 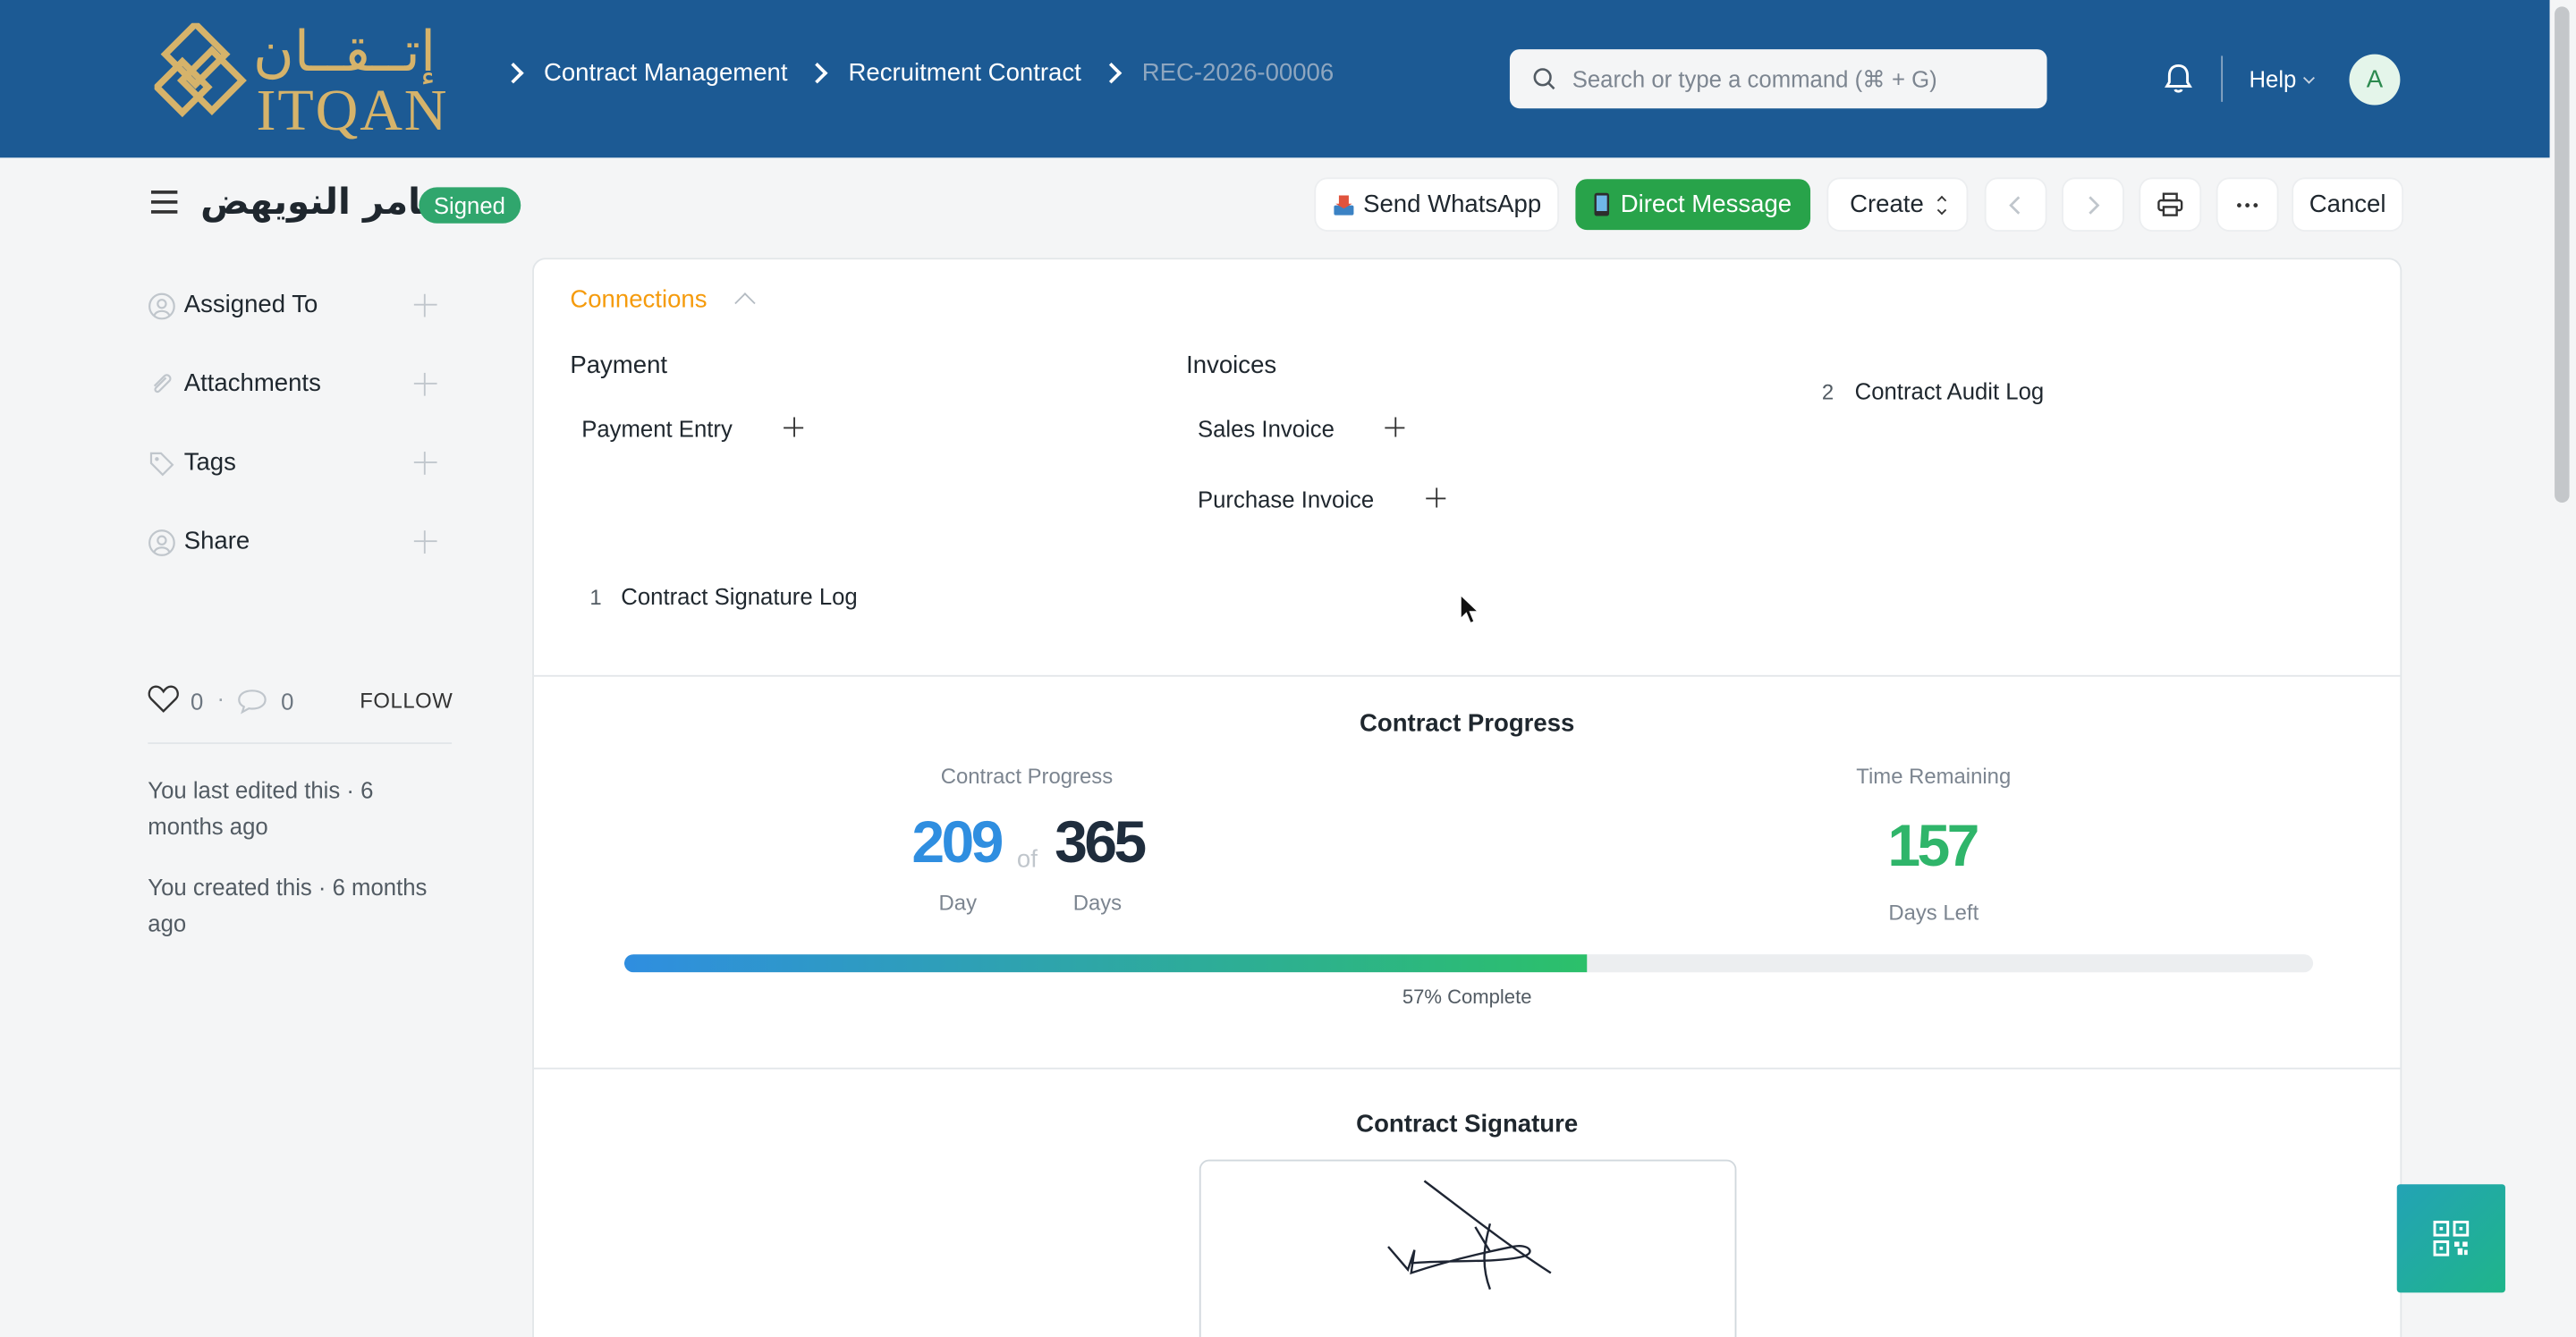 What do you see at coordinates (1286, 499) in the screenshot?
I see `purchase-invoice-link: Purchase Invoice` at bounding box center [1286, 499].